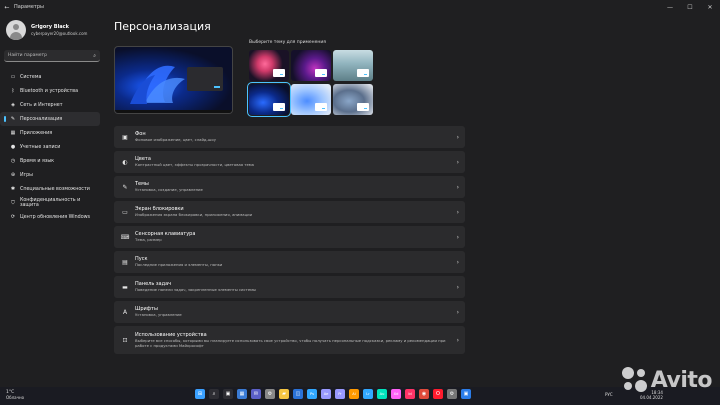 The image size is (720, 405). Describe the element at coordinates (360, 7) in the screenshot. I see `title-bar: ← Параметры — ☐ ✕` at that location.